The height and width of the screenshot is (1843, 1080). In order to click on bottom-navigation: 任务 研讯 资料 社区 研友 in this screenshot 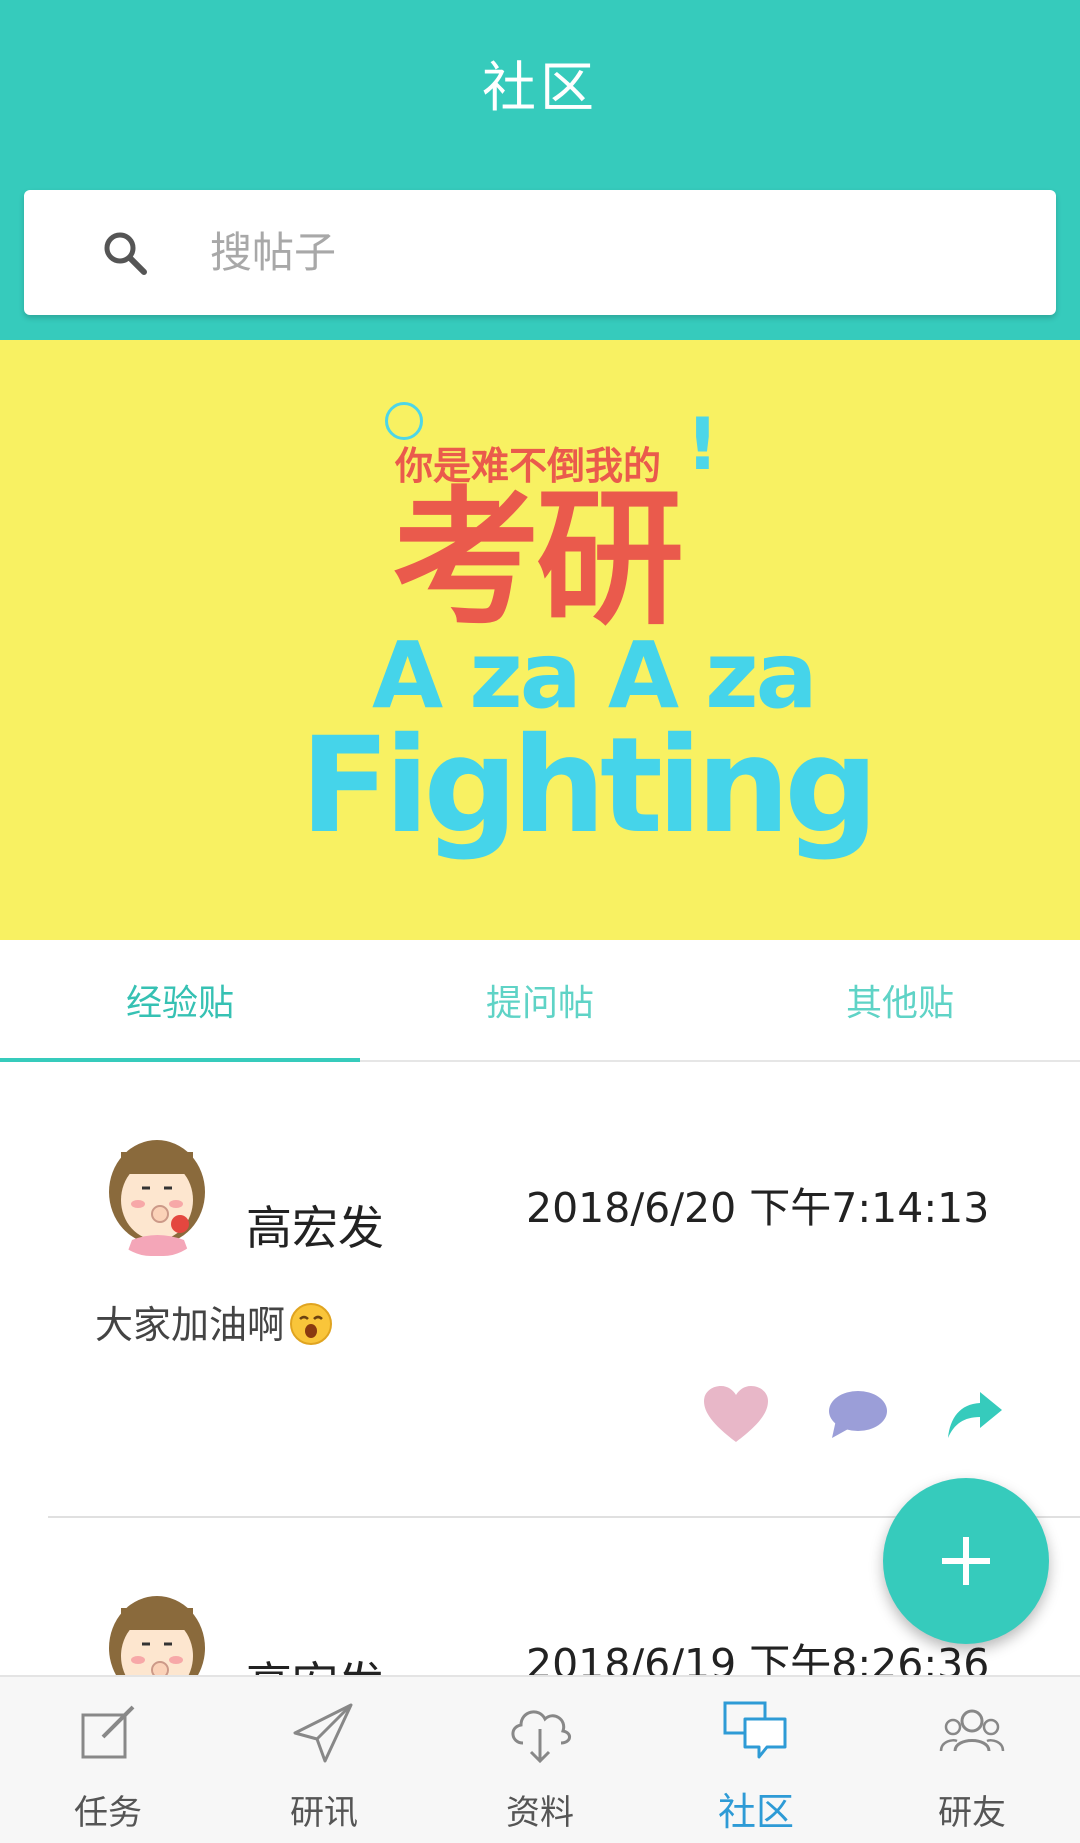, I will do `click(540, 1759)`.